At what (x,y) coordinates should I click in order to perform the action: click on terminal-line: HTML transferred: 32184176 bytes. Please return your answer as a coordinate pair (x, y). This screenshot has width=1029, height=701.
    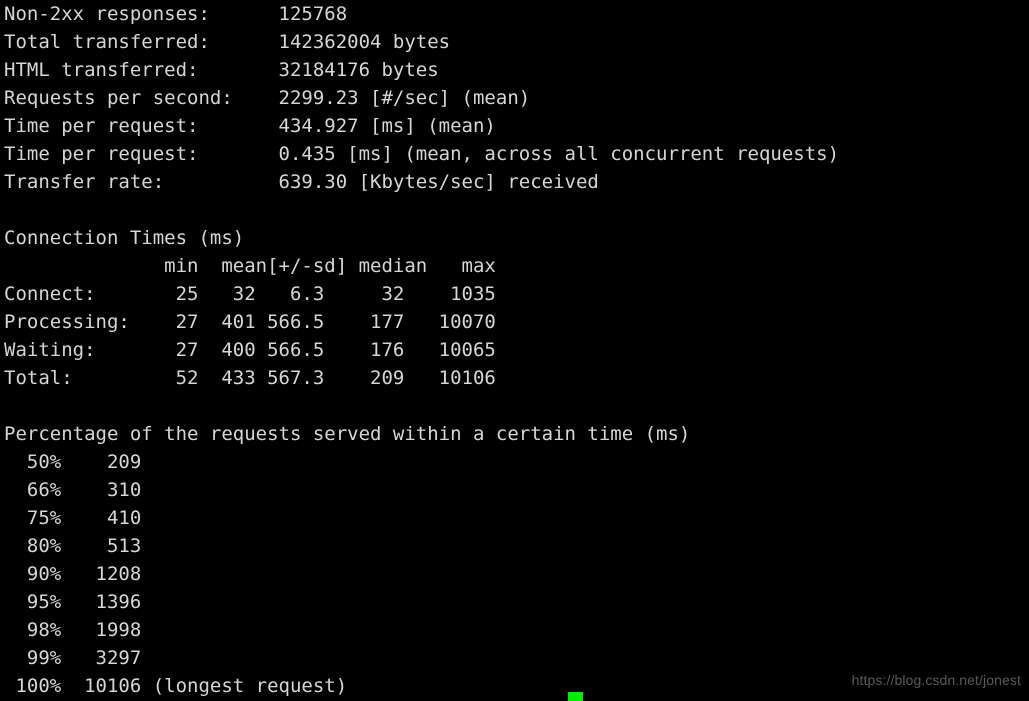
    Looking at the image, I should click on (221, 70).